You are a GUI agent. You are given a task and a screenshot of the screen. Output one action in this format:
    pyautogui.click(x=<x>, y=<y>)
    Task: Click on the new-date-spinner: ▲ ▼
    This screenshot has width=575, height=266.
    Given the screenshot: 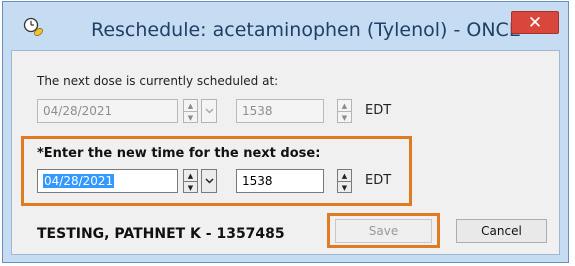 What is the action you would take?
    pyautogui.click(x=190, y=181)
    